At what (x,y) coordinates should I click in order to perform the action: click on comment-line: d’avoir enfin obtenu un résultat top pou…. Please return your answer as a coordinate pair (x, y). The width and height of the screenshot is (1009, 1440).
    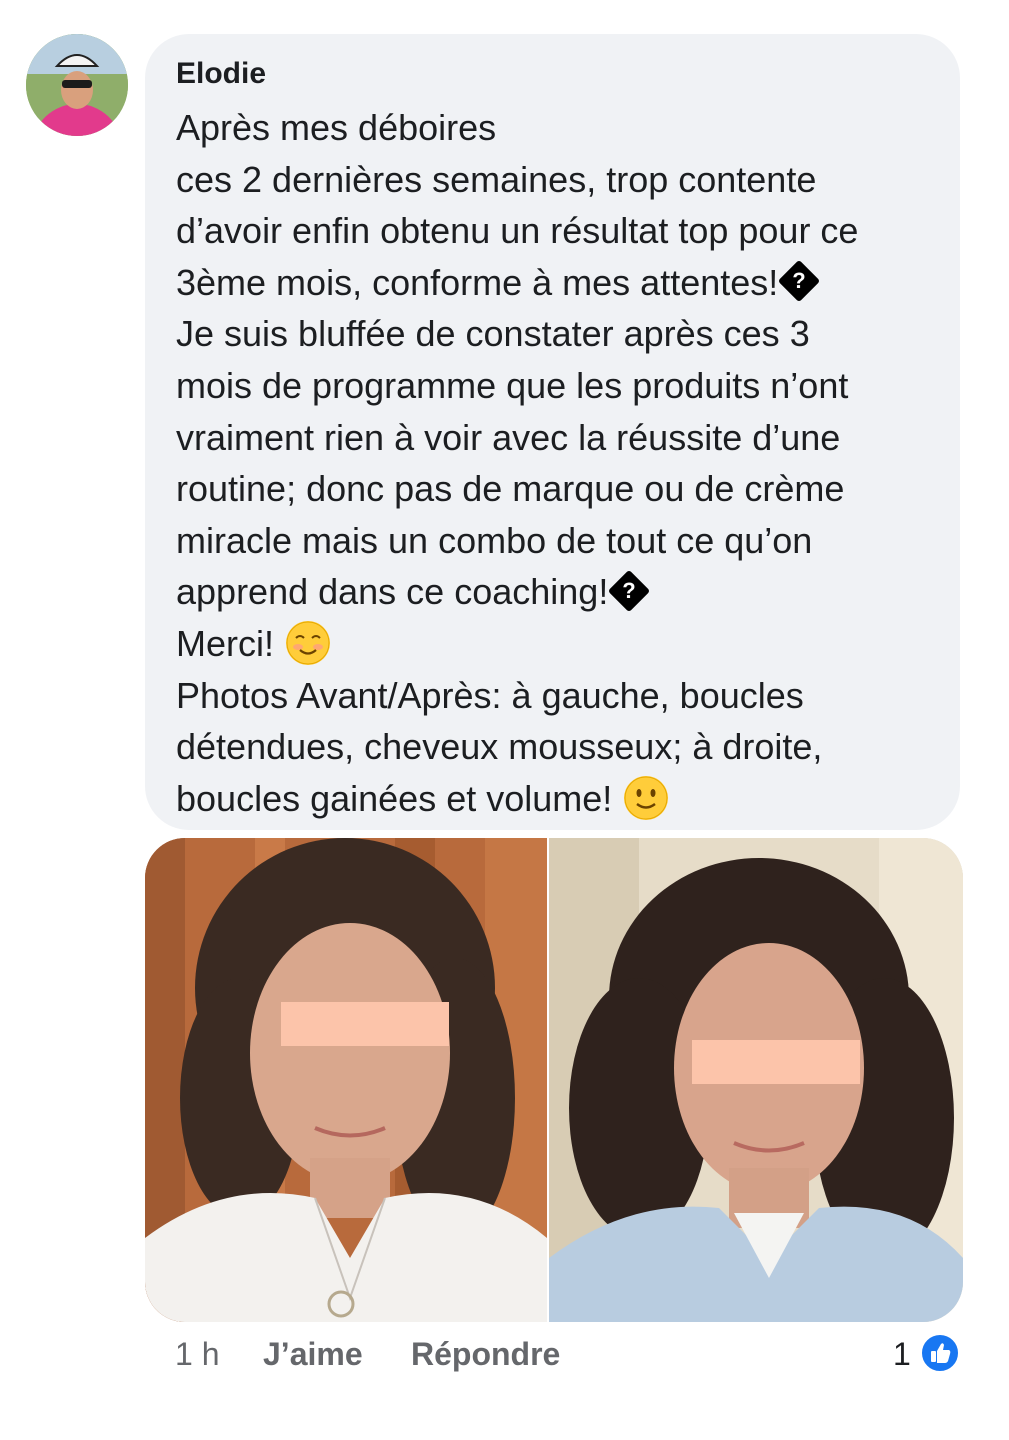
    Looking at the image, I should click on (517, 231).